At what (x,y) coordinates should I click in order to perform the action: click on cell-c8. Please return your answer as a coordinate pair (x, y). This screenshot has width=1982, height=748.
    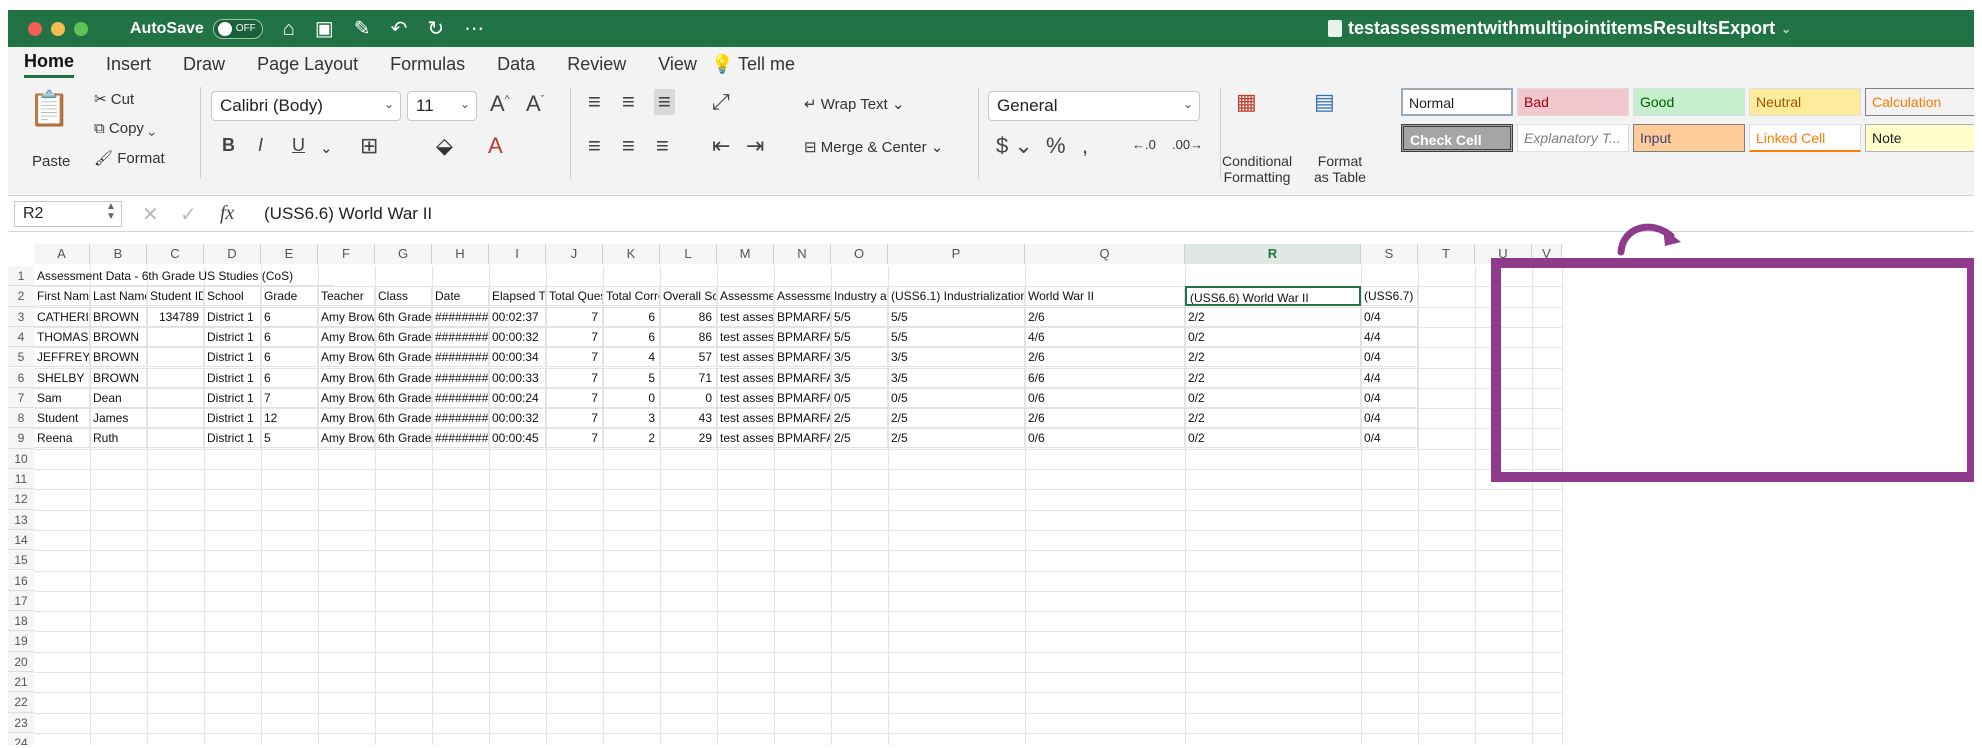
    Looking at the image, I should click on (175, 418).